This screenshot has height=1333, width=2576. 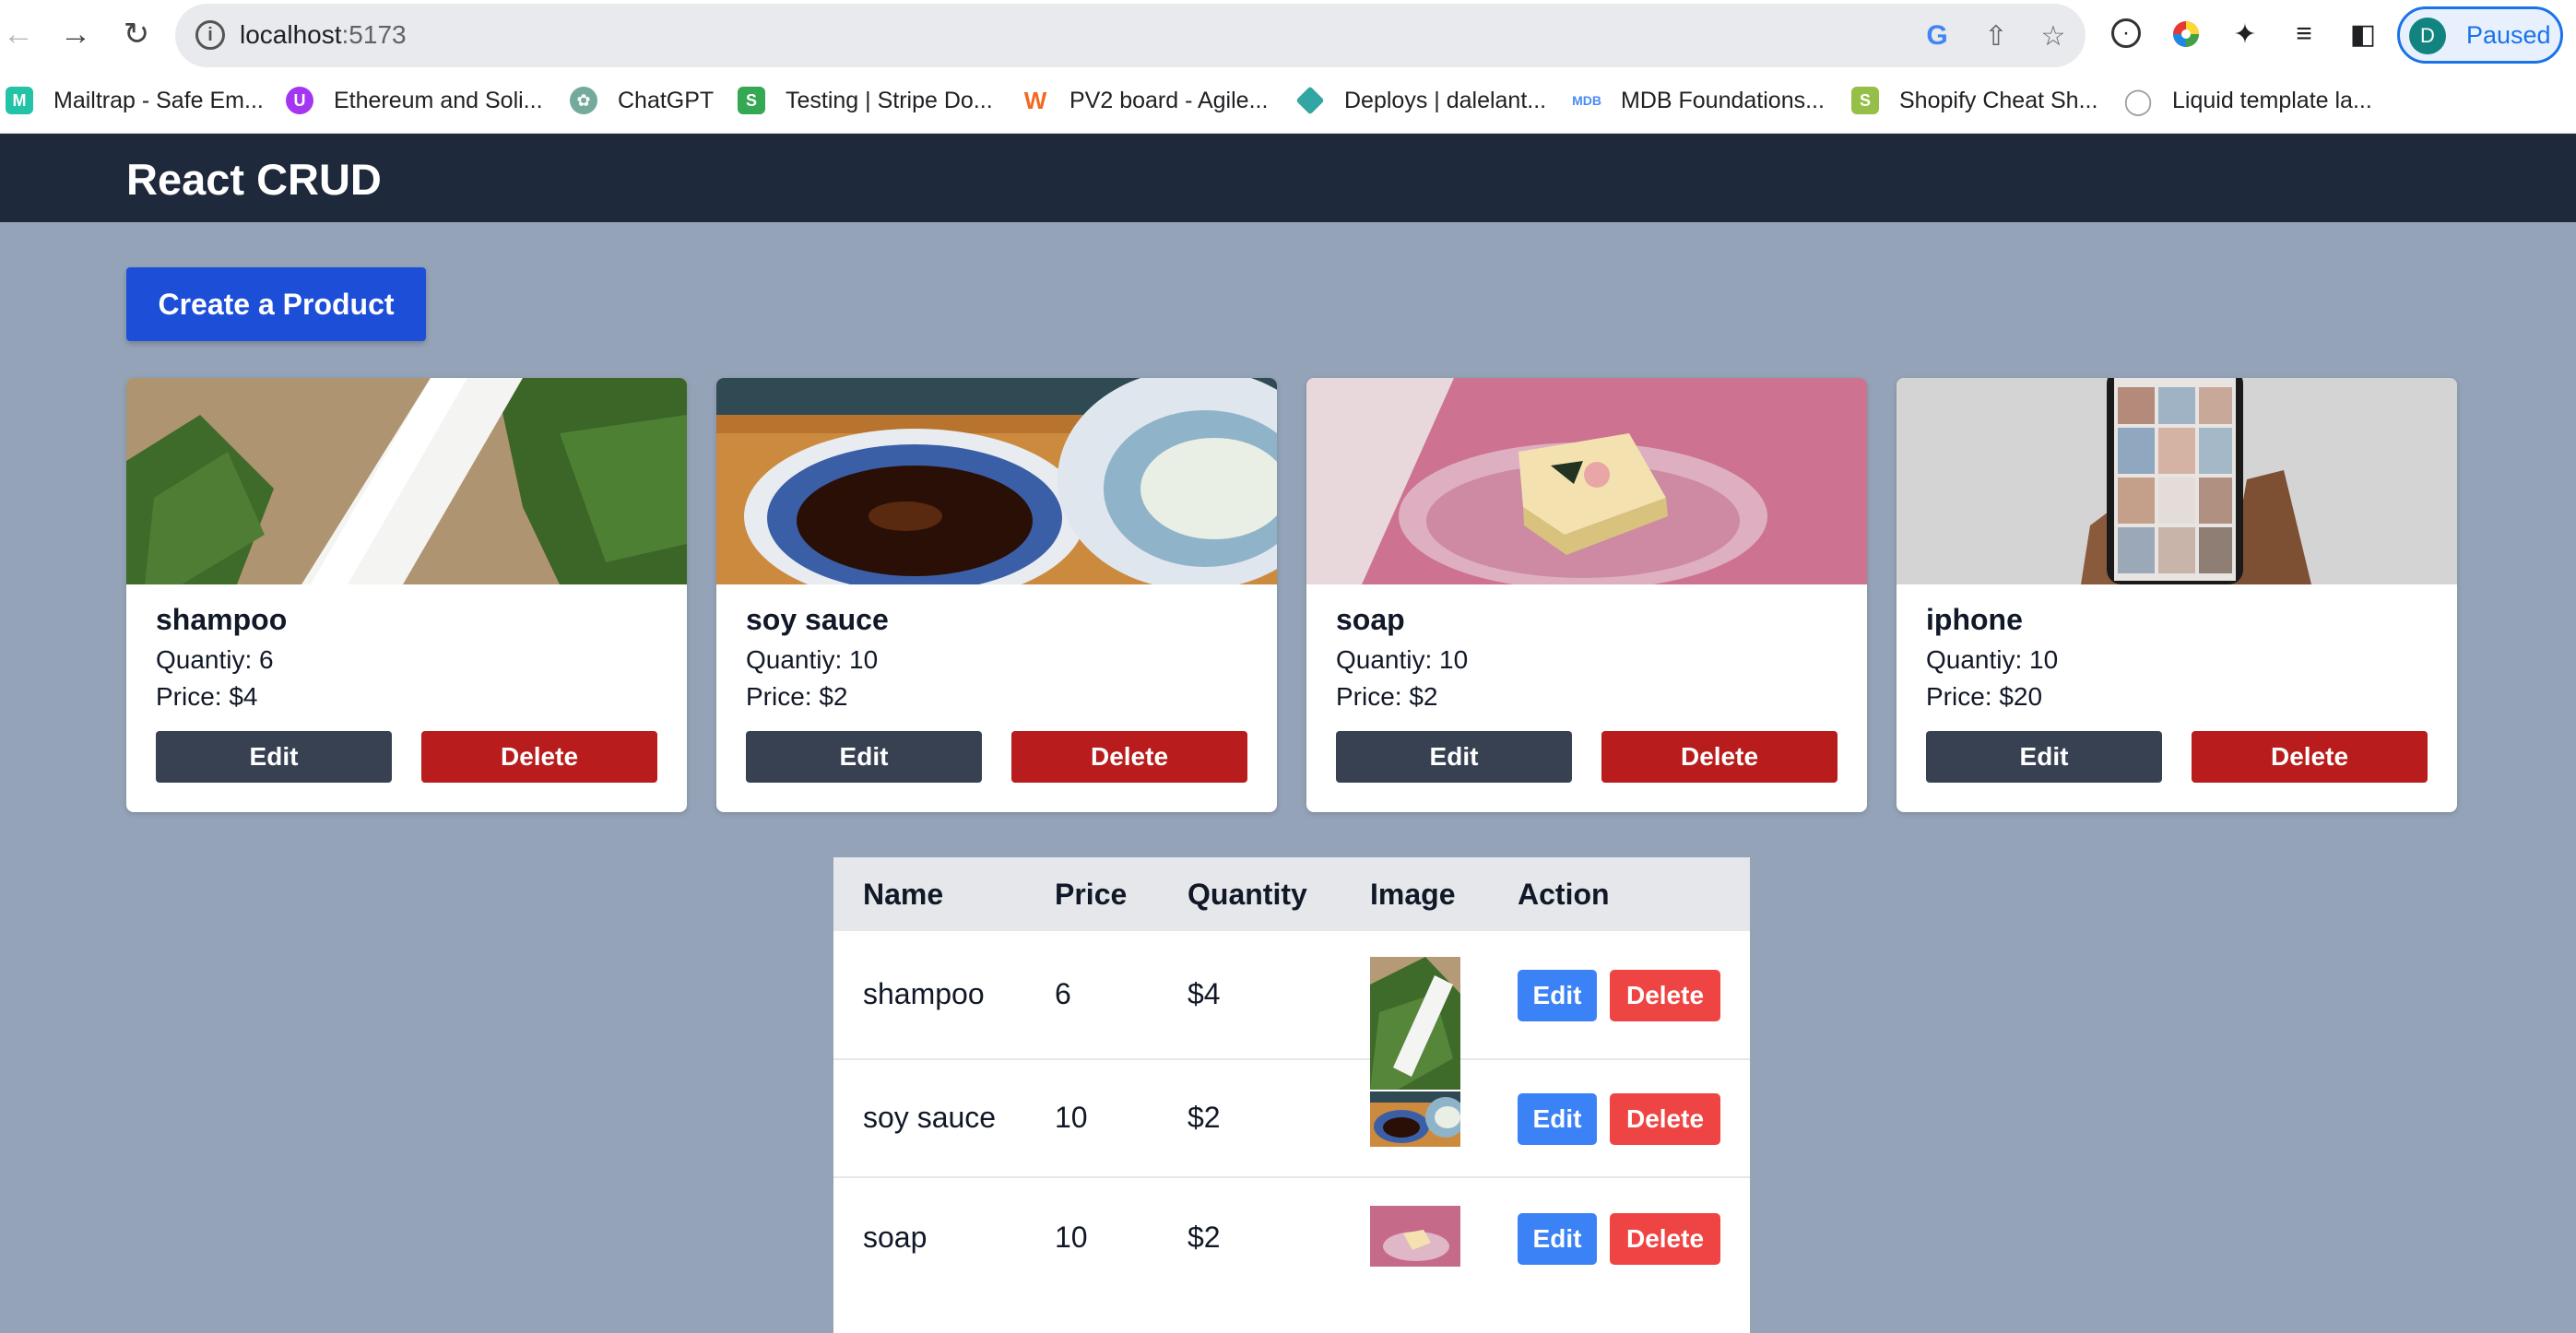 I want to click on puzzle-extensions-icon: ✦, so click(x=2245, y=34).